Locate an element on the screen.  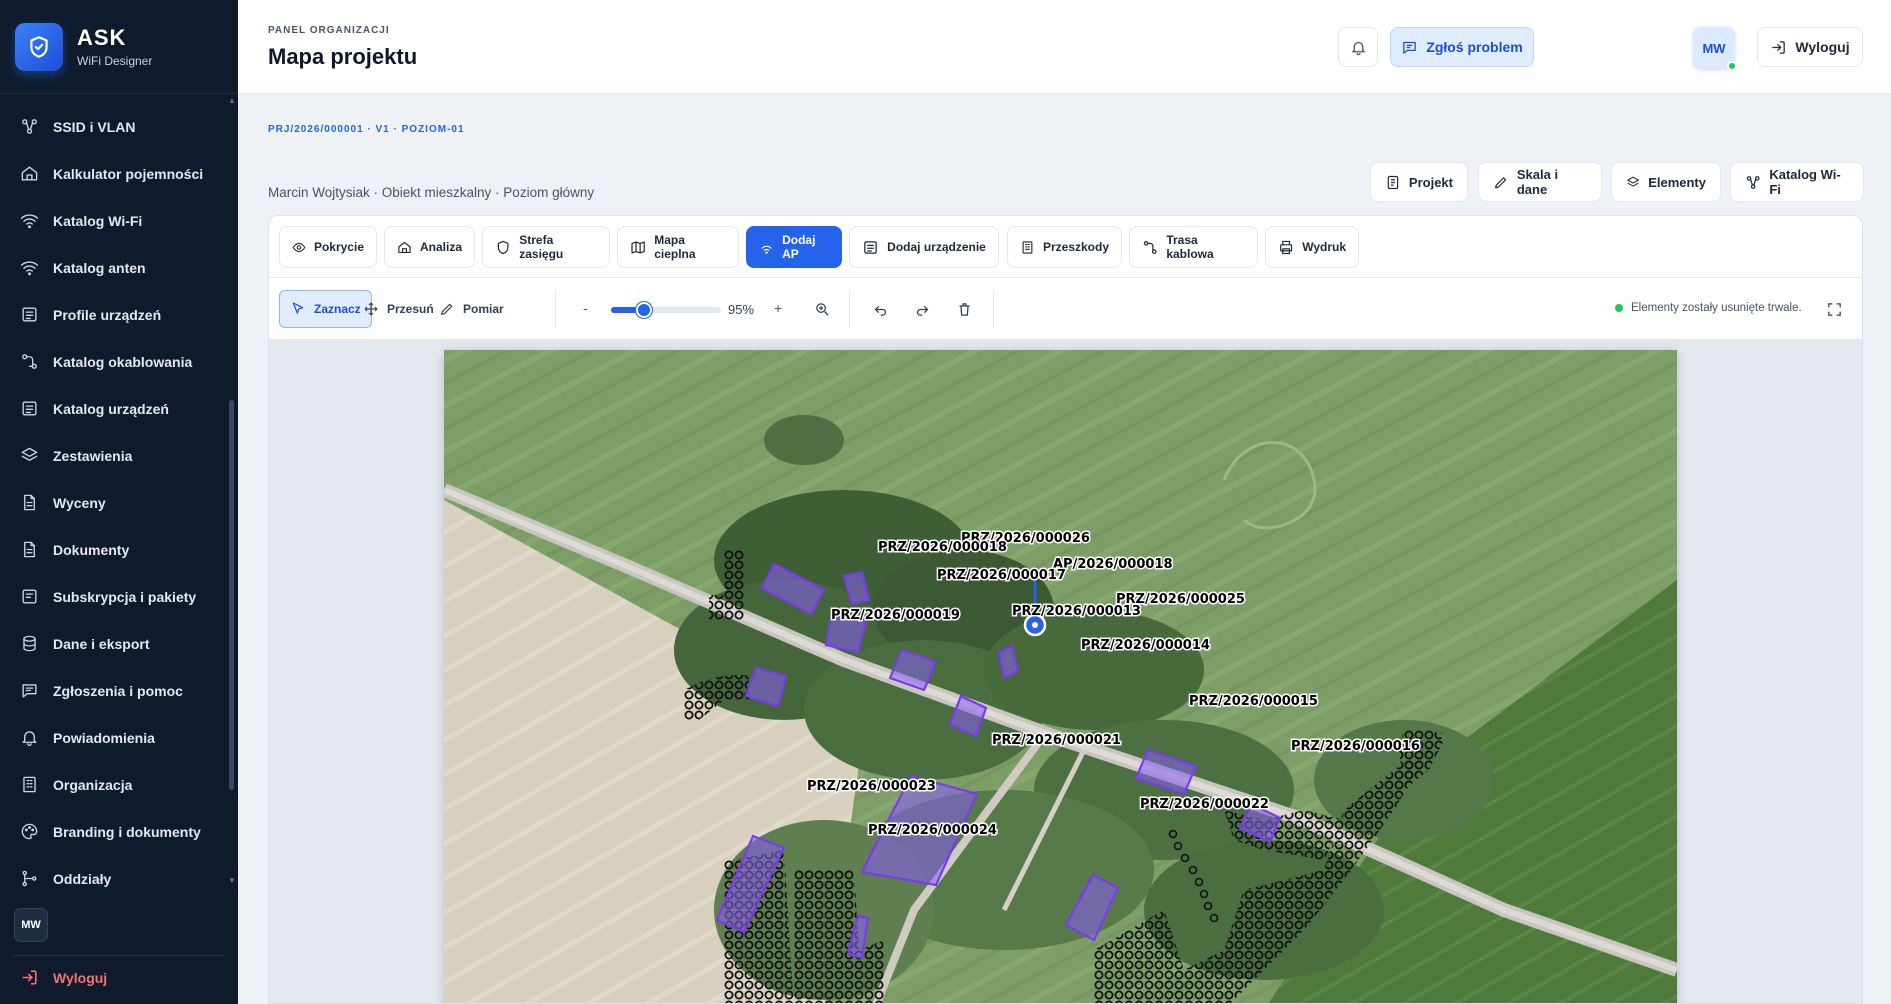
zoom-in-icon is located at coordinates (822, 309).